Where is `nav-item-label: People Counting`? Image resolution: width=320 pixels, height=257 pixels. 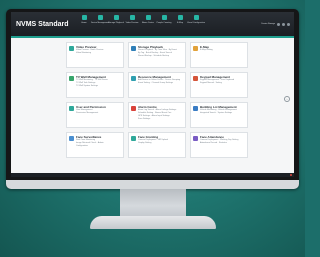
nav-item-label: People Counting is located at coordinates (164, 23).